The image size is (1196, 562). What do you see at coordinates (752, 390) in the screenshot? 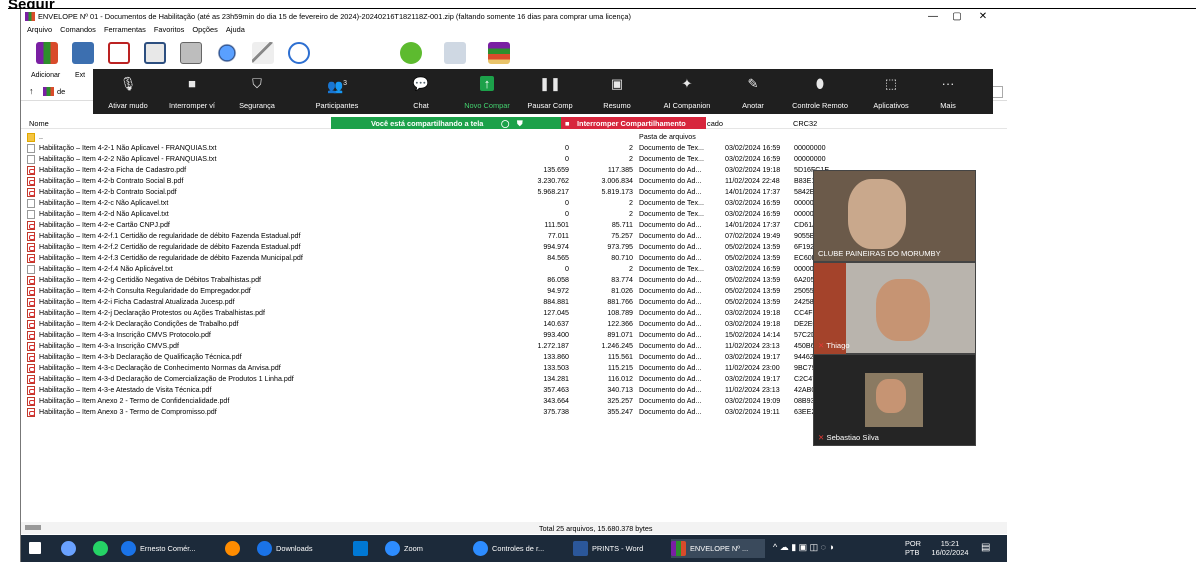
I see `file-modified: 11/02/2024 23:13` at bounding box center [752, 390].